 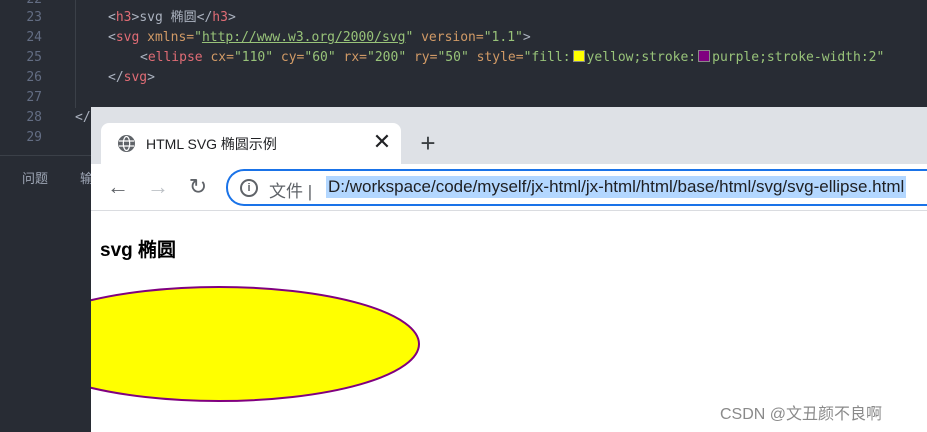 I want to click on line-number: 24, so click(x=34, y=37).